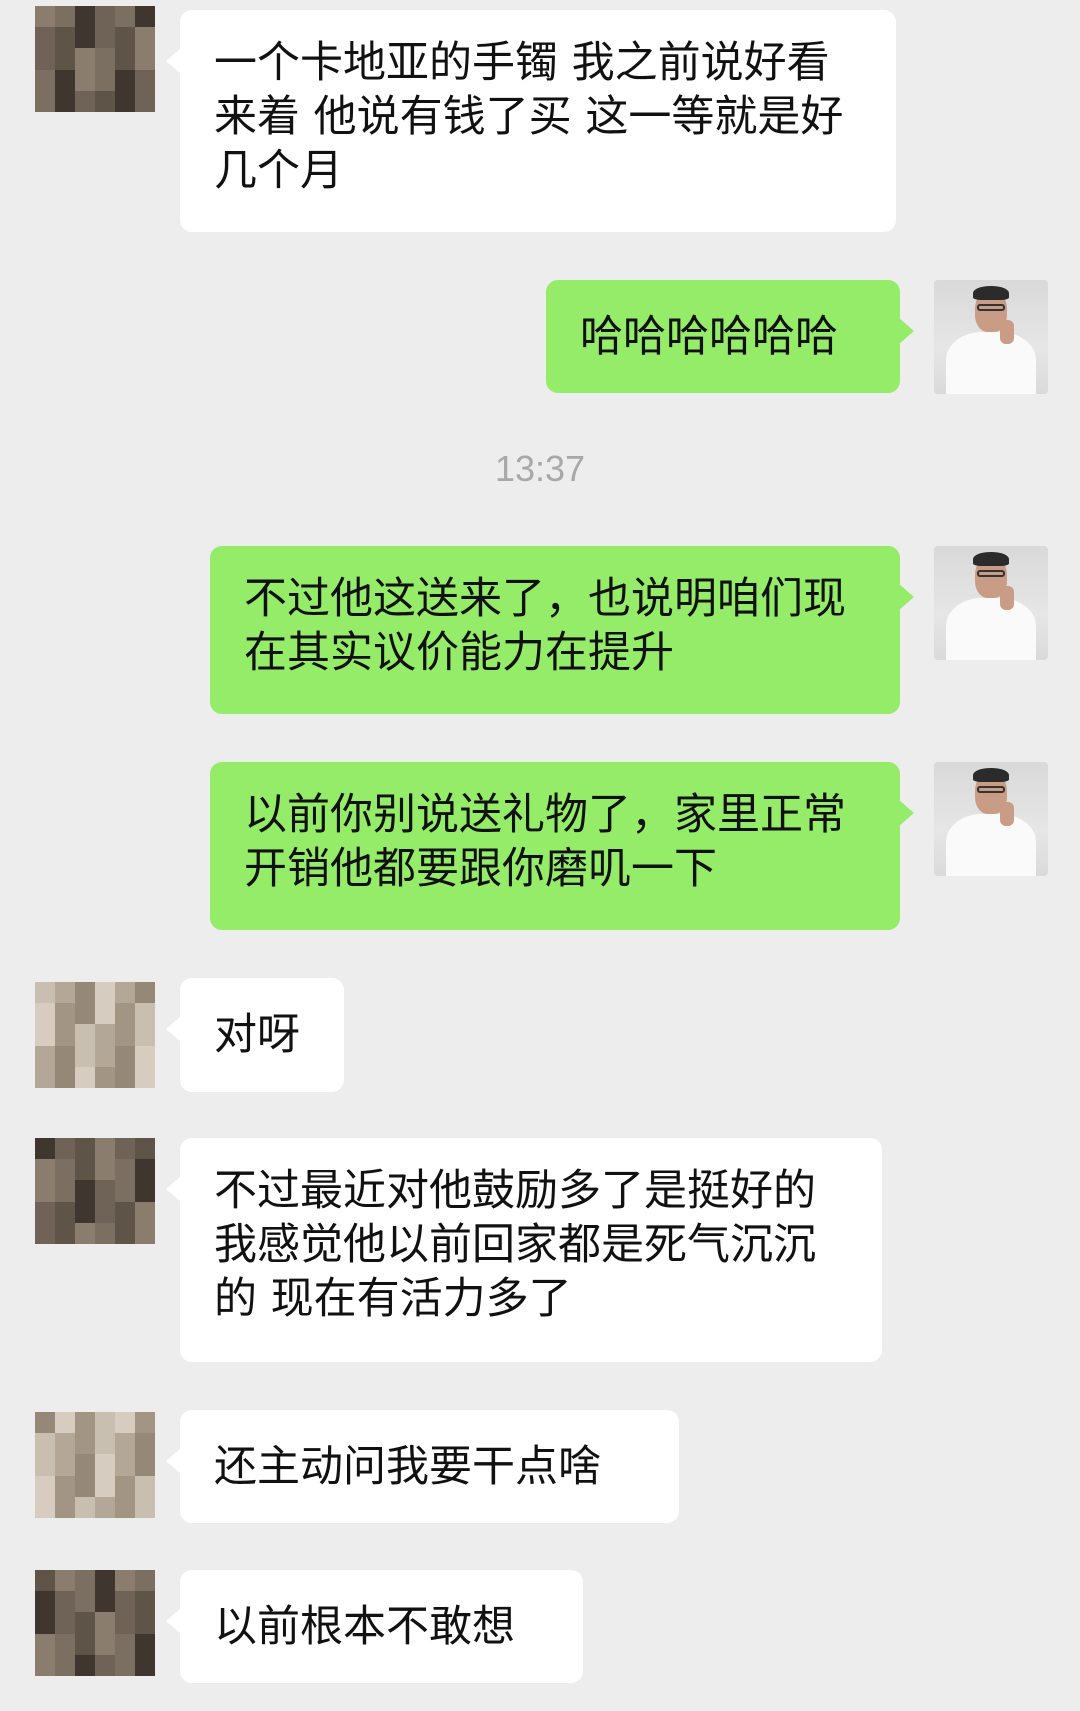 The height and width of the screenshot is (1711, 1080). Describe the element at coordinates (422, 1466) in the screenshot. I see `message-bubble-incoming: 还主动问我要干点啥` at that location.